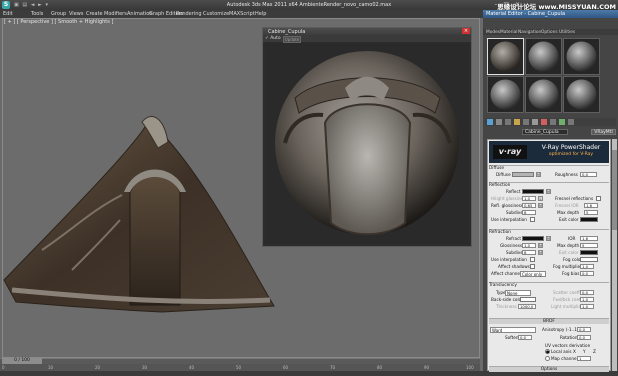 The image size is (618, 376). What do you see at coordinates (549, 321) in the screenshot?
I see `section-brdf: BRDF` at bounding box center [549, 321].